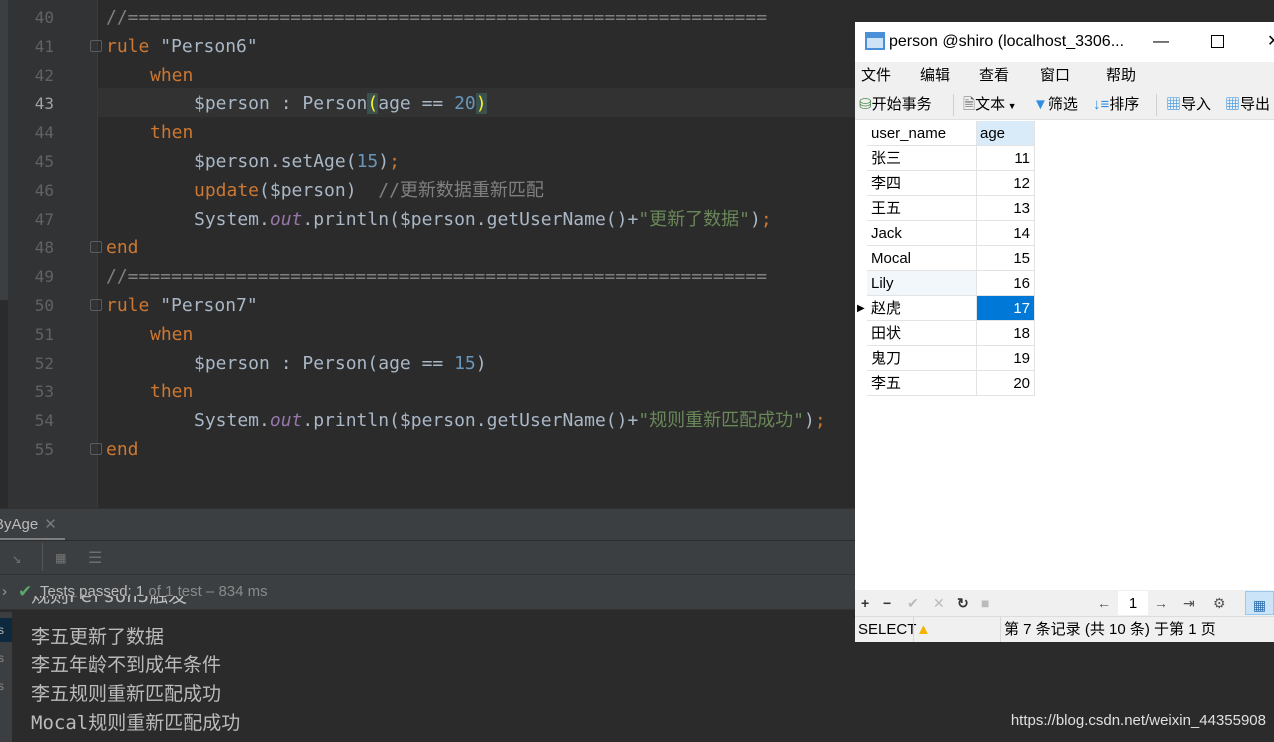 The height and width of the screenshot is (742, 1274). Describe the element at coordinates (109, 601) in the screenshot. I see `output-line: 规则Person5触发` at that location.